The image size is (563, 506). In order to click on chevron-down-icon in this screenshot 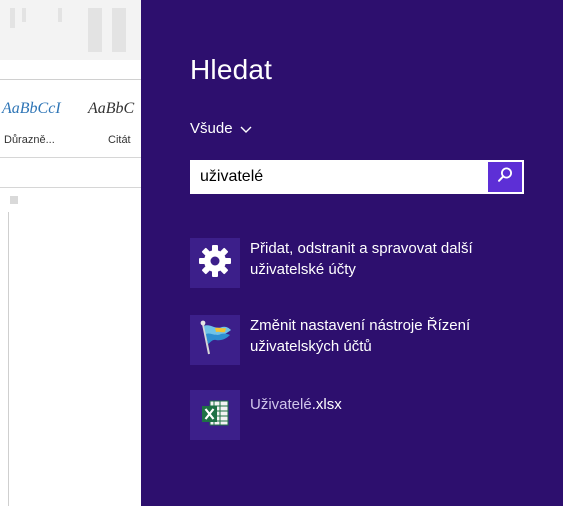, I will do `click(246, 129)`.